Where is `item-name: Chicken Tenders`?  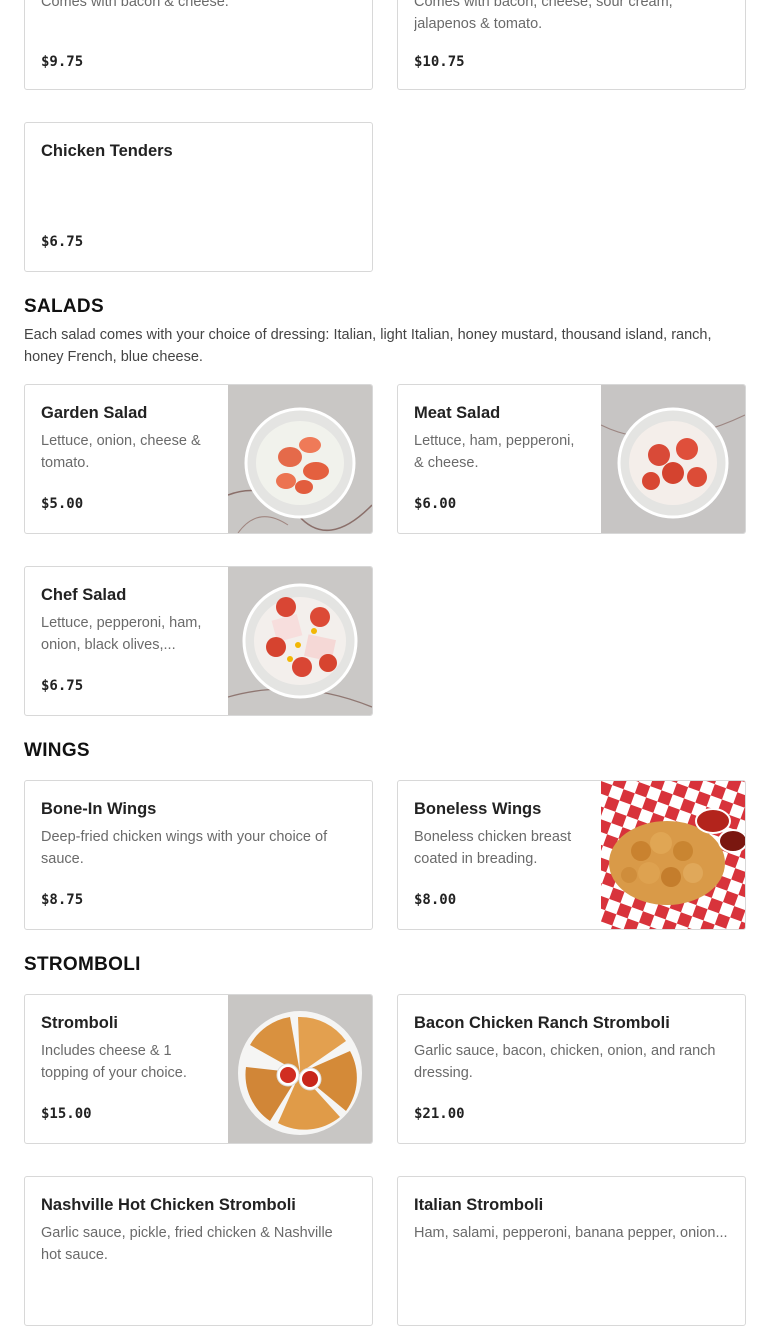 item-name: Chicken Tenders is located at coordinates (107, 151).